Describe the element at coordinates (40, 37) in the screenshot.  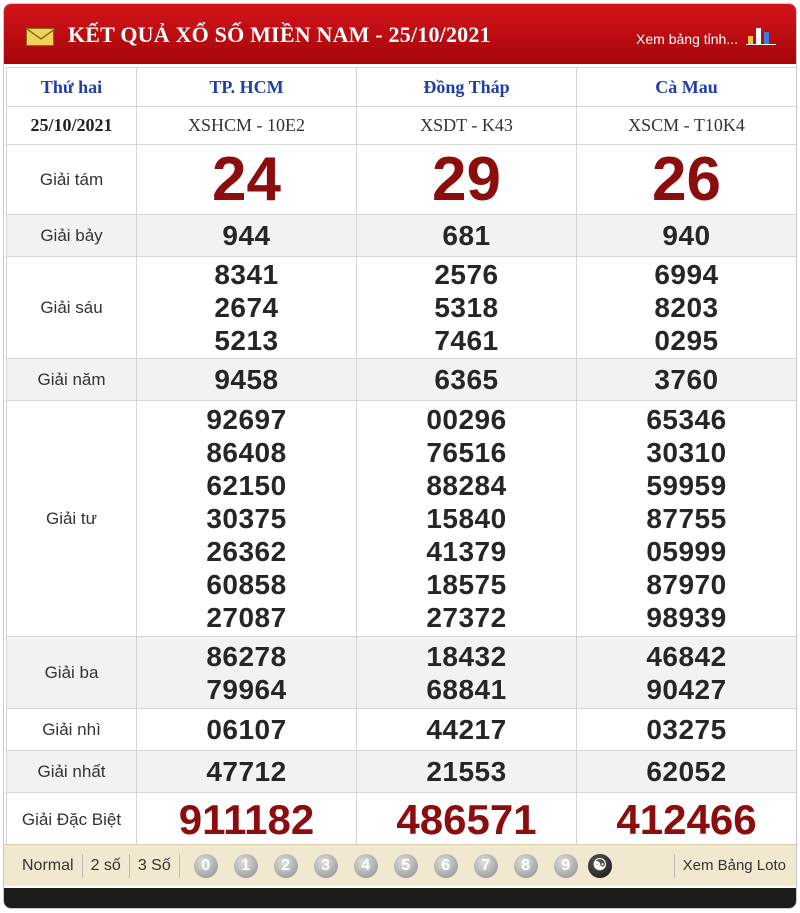
I see `envelope-icon` at that location.